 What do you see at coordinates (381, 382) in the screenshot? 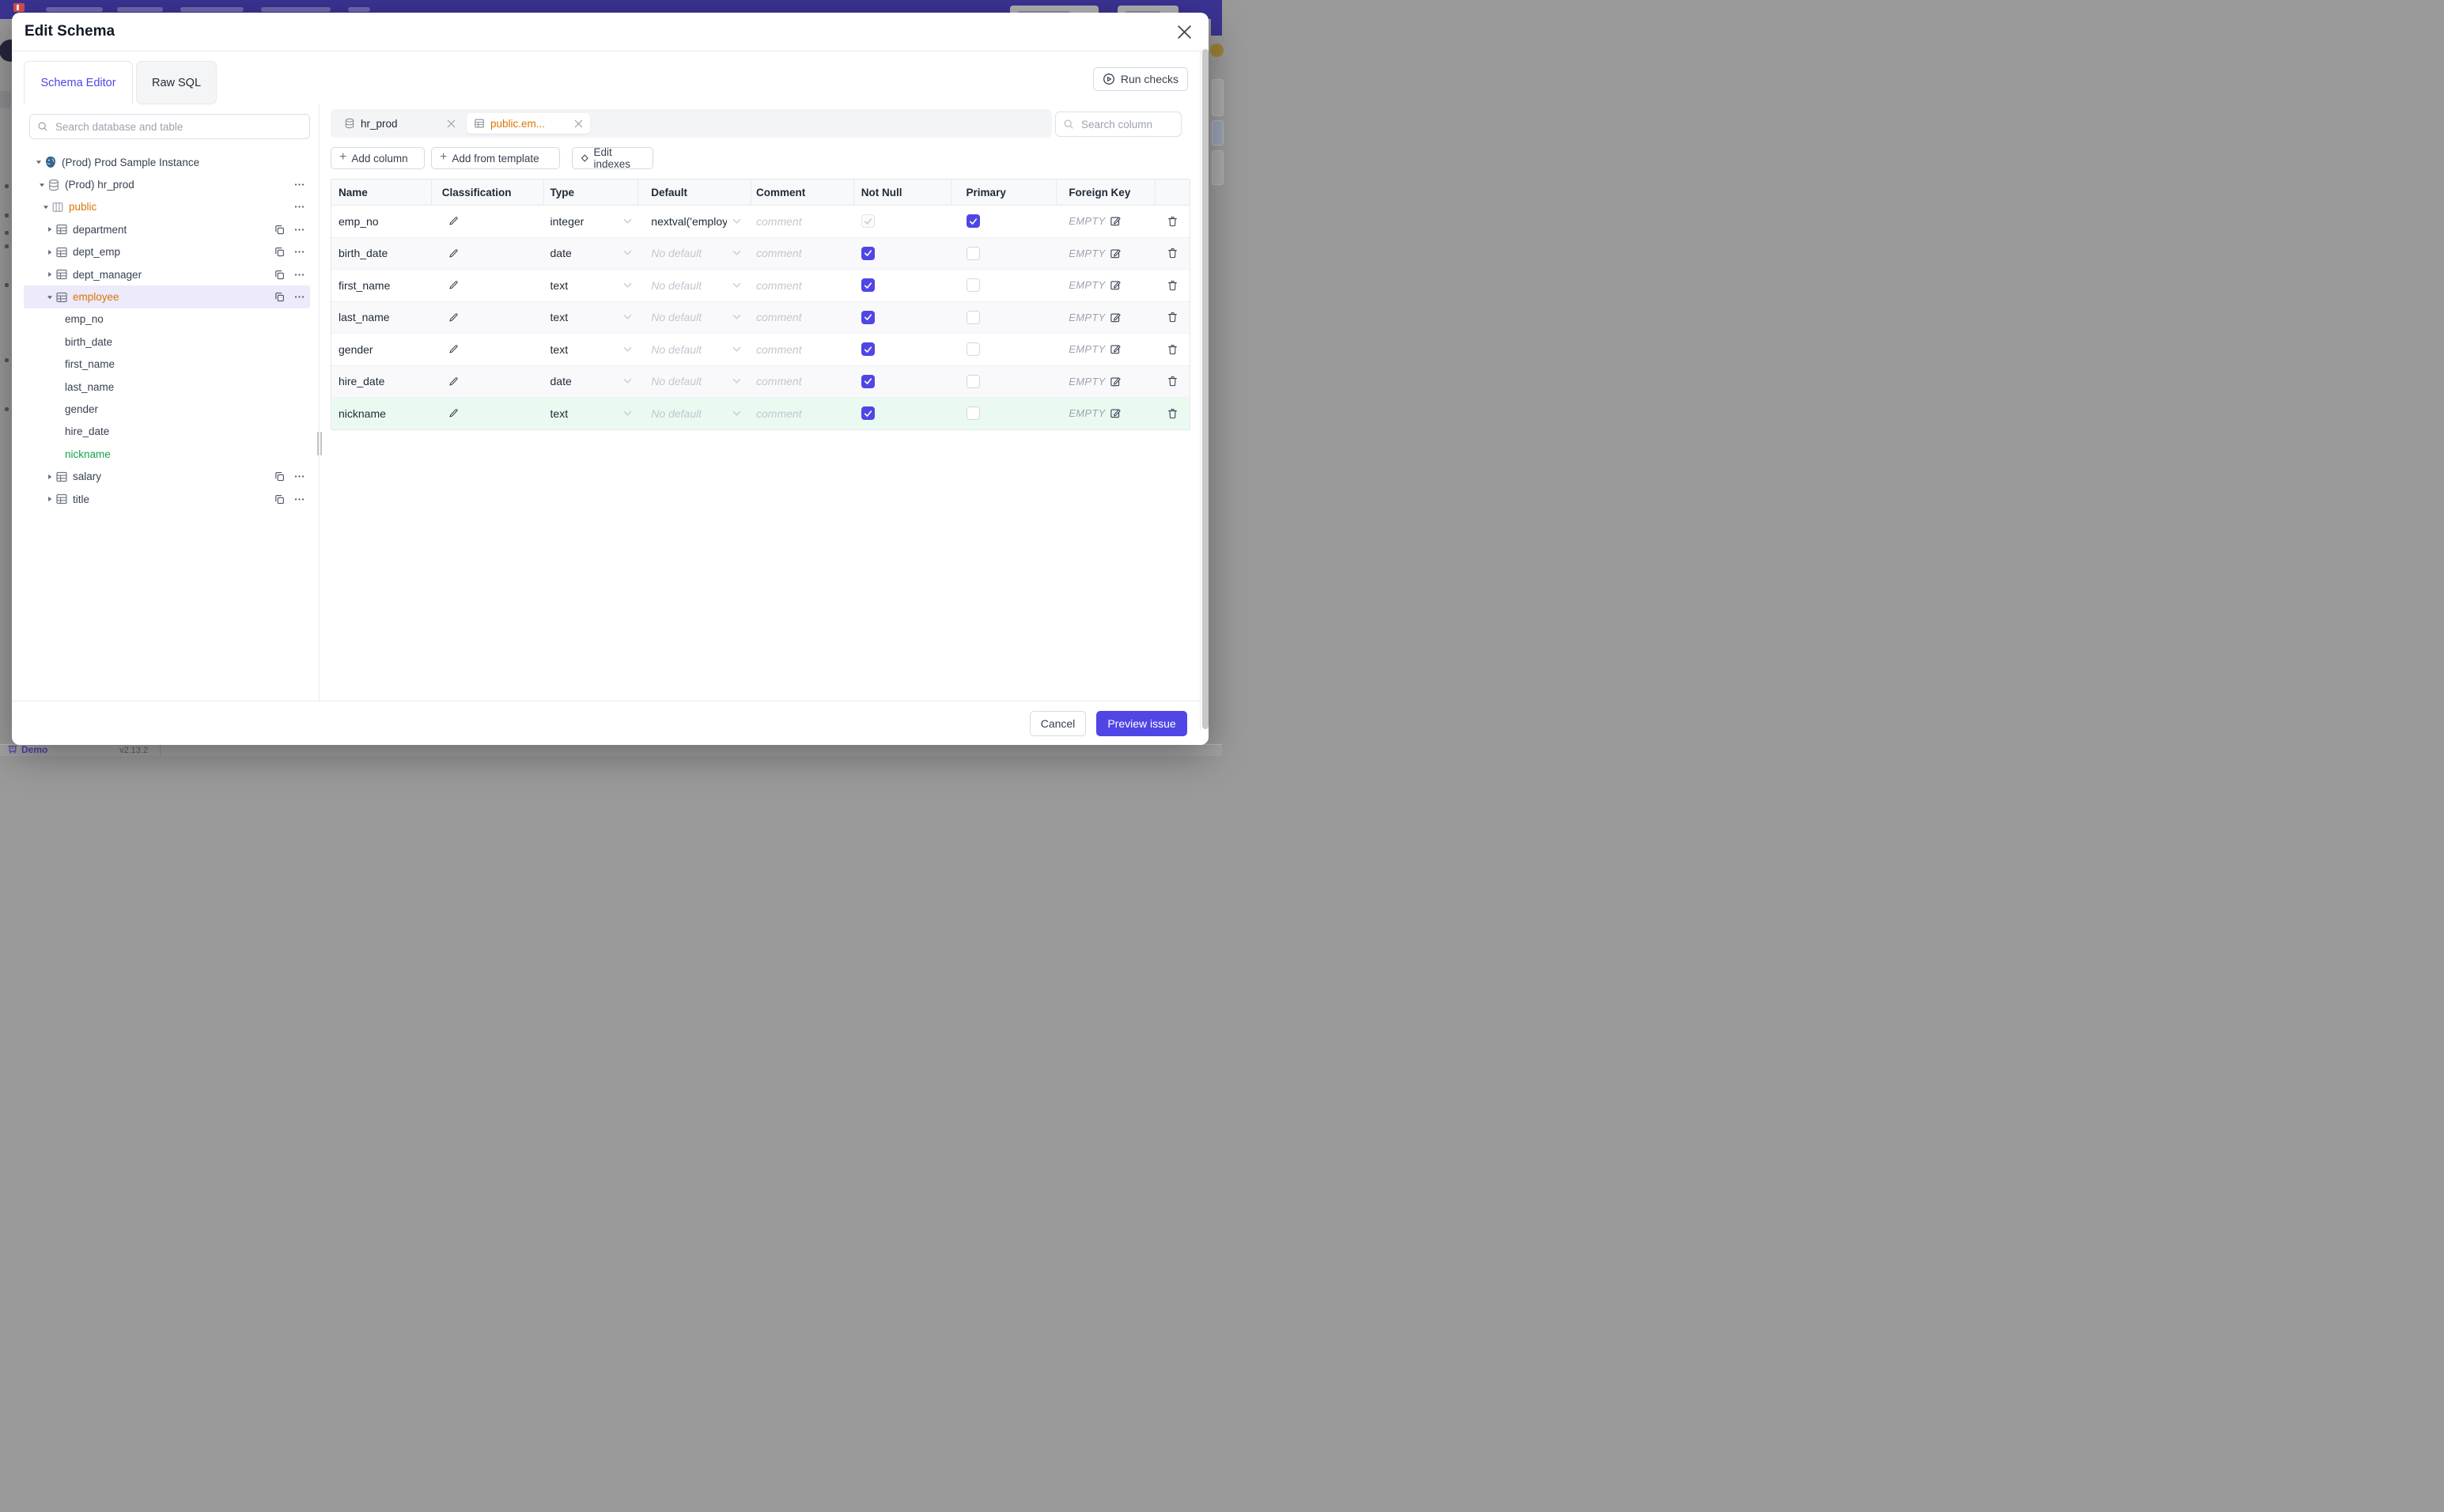
I see `column-name-cell: hire_date` at bounding box center [381, 382].